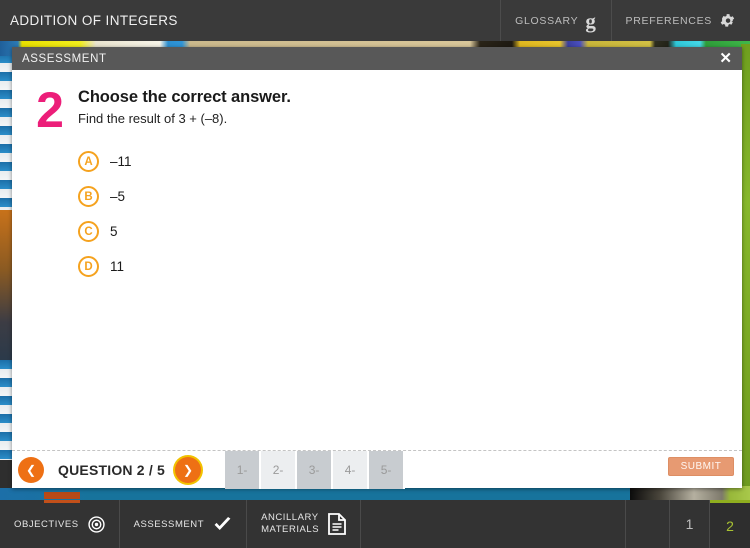 Image resolution: width=750 pixels, height=548 pixels. What do you see at coordinates (727, 20) in the screenshot?
I see `gear-icon` at bounding box center [727, 20].